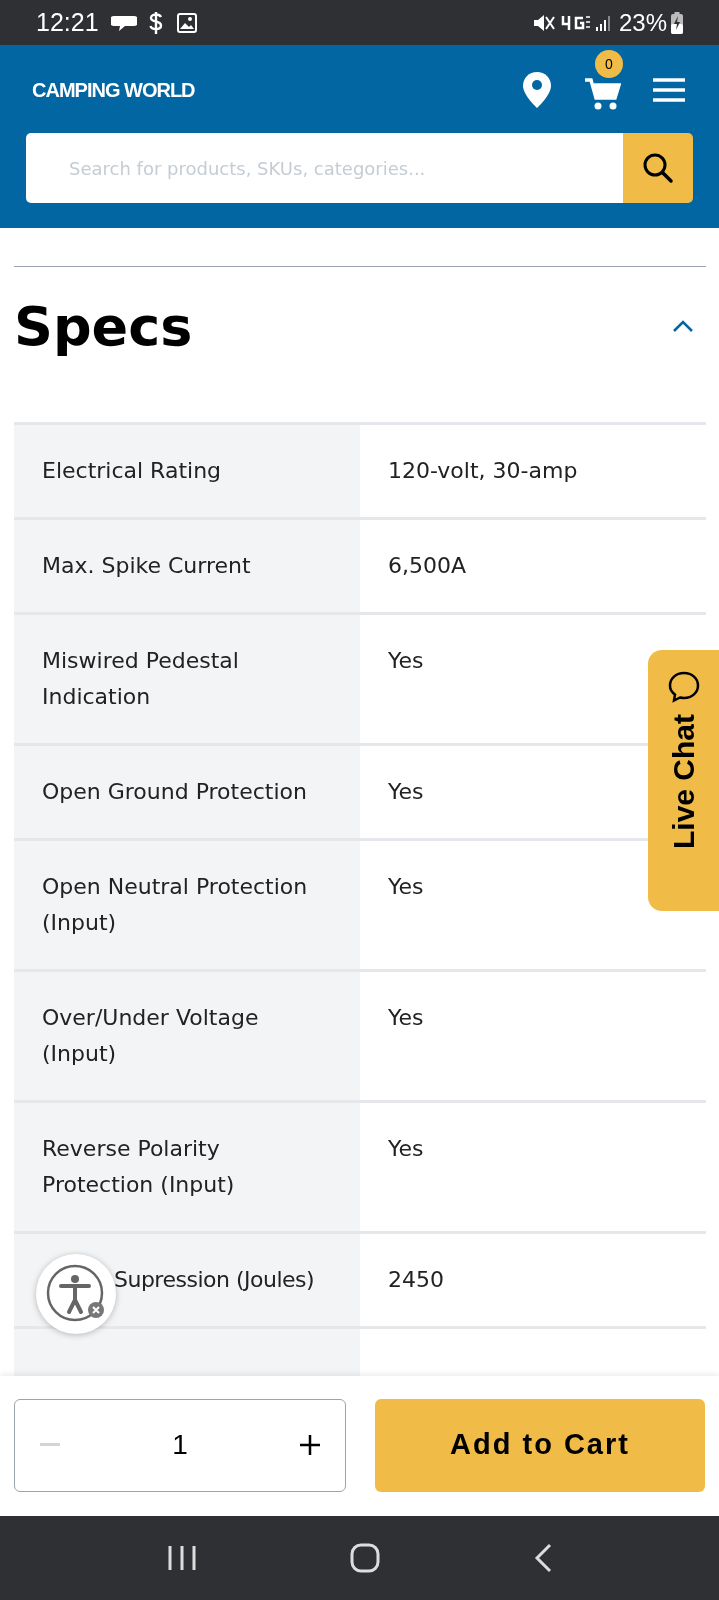  I want to click on plus-icon, so click(310, 1445).